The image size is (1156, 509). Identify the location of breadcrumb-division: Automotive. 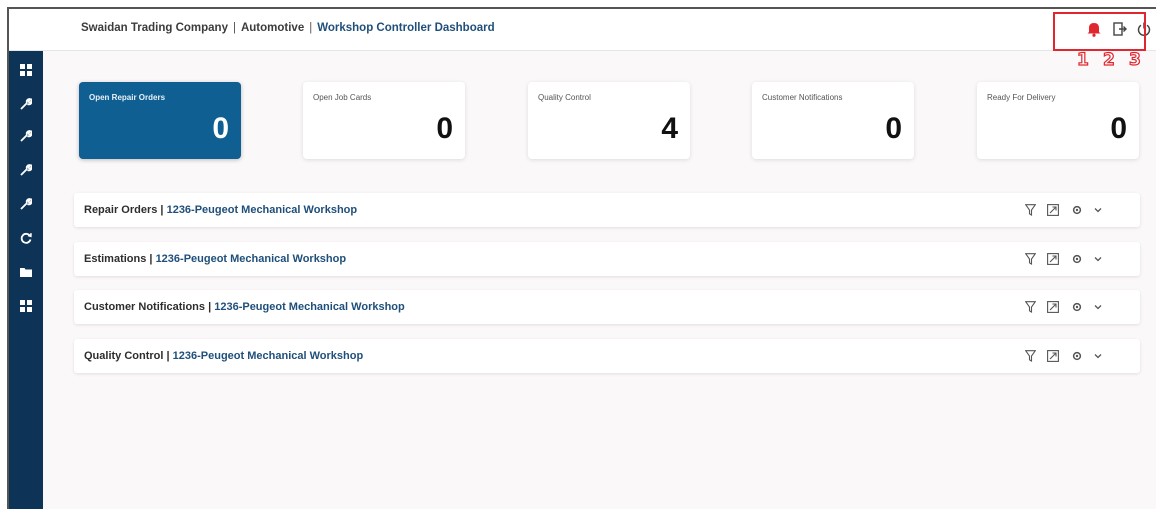
(272, 28).